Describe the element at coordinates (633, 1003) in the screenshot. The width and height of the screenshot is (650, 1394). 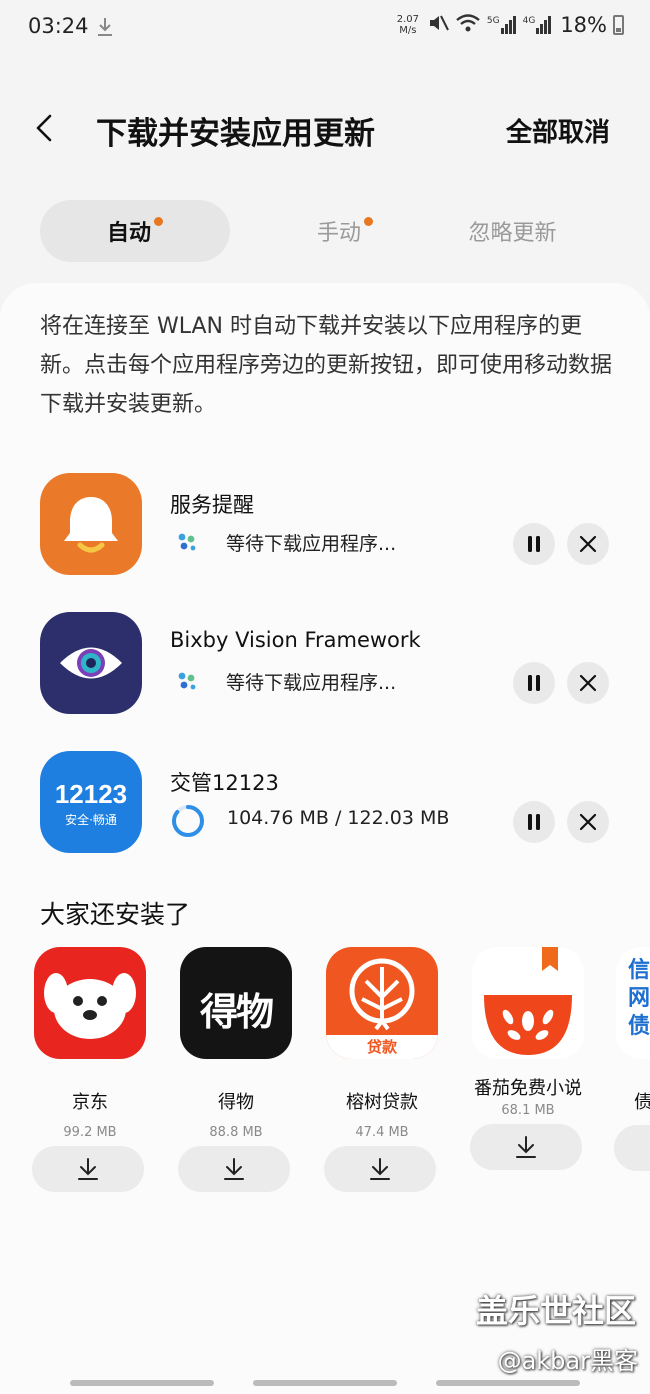
I see `partial-app-icon: 信 网 债` at that location.